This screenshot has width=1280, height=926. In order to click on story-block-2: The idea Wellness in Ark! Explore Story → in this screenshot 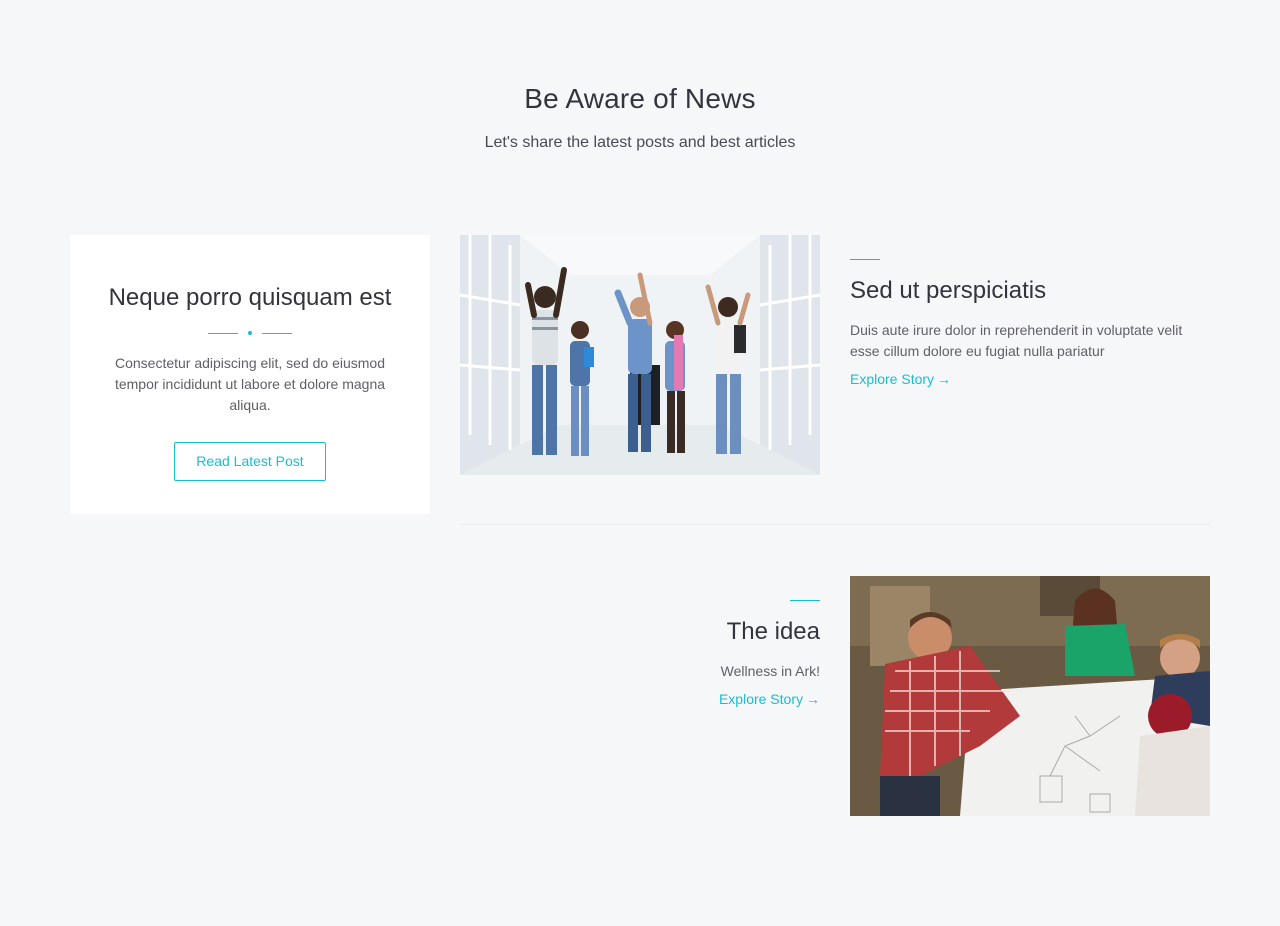, I will do `click(640, 654)`.